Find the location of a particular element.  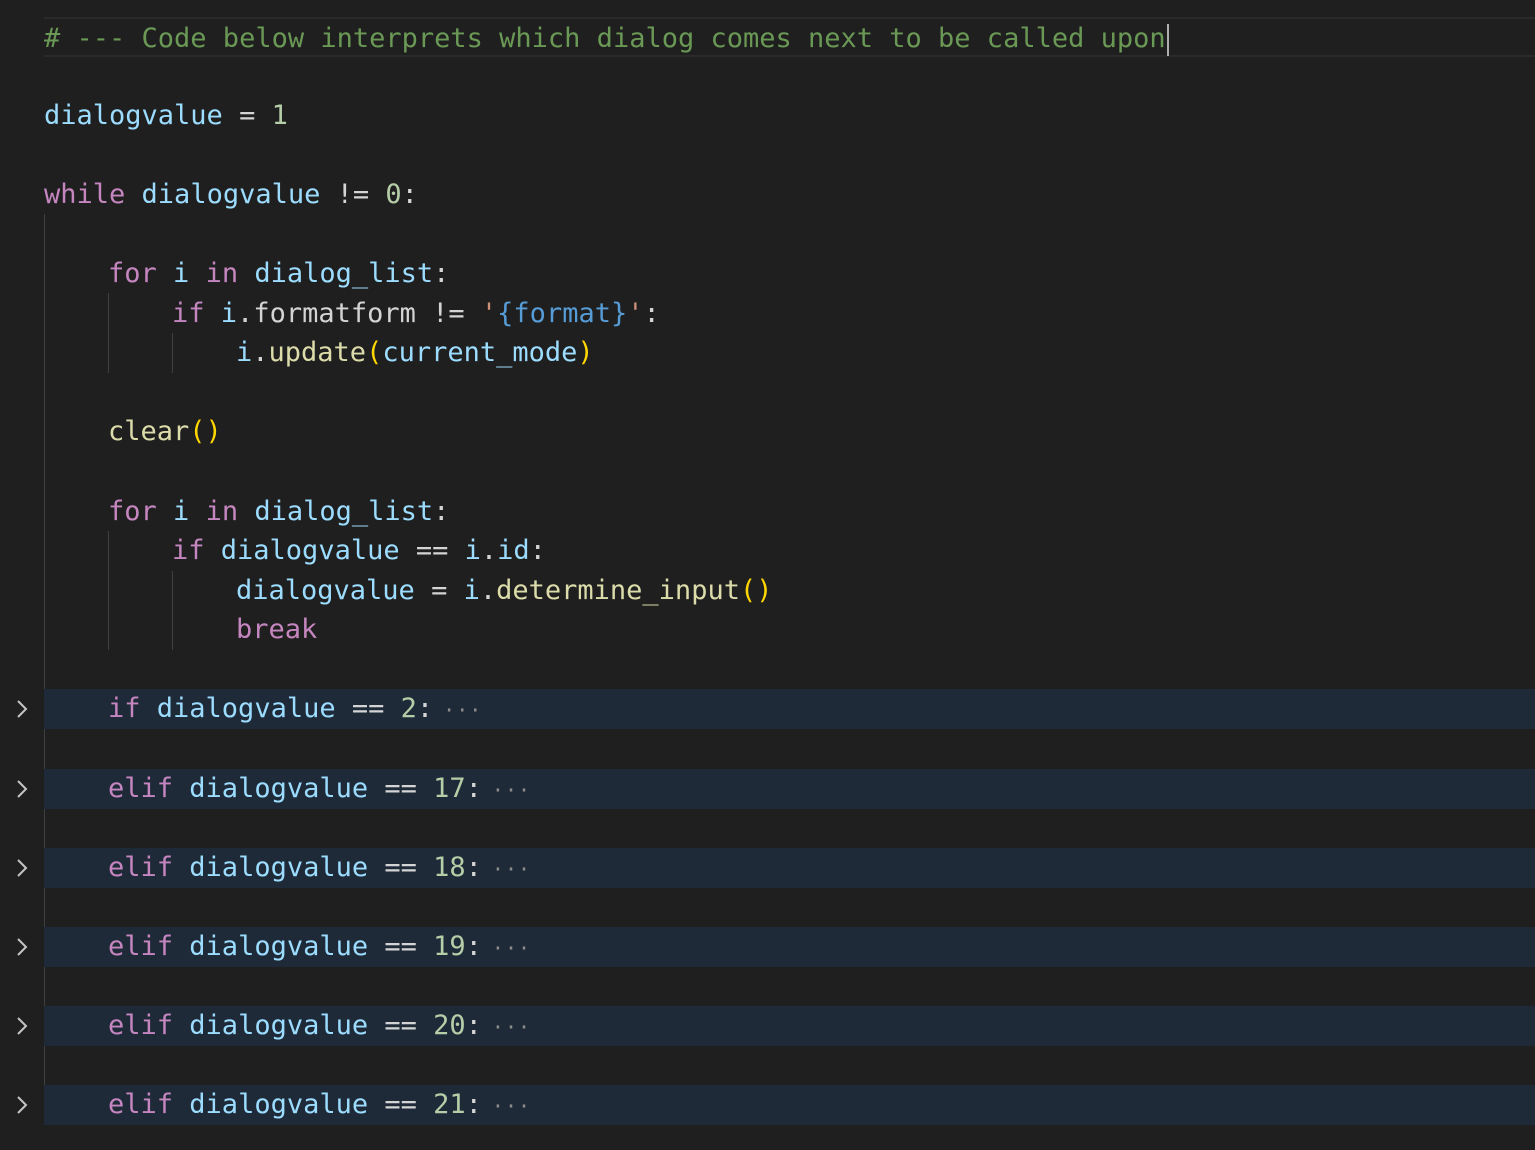

number-token: 0 is located at coordinates (393, 194).